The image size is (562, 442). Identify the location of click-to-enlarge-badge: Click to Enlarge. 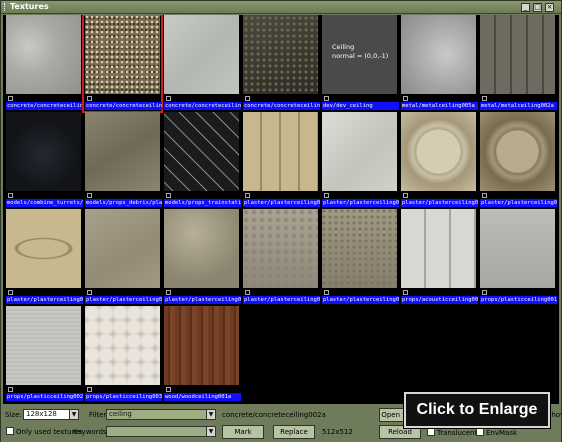
(477, 410).